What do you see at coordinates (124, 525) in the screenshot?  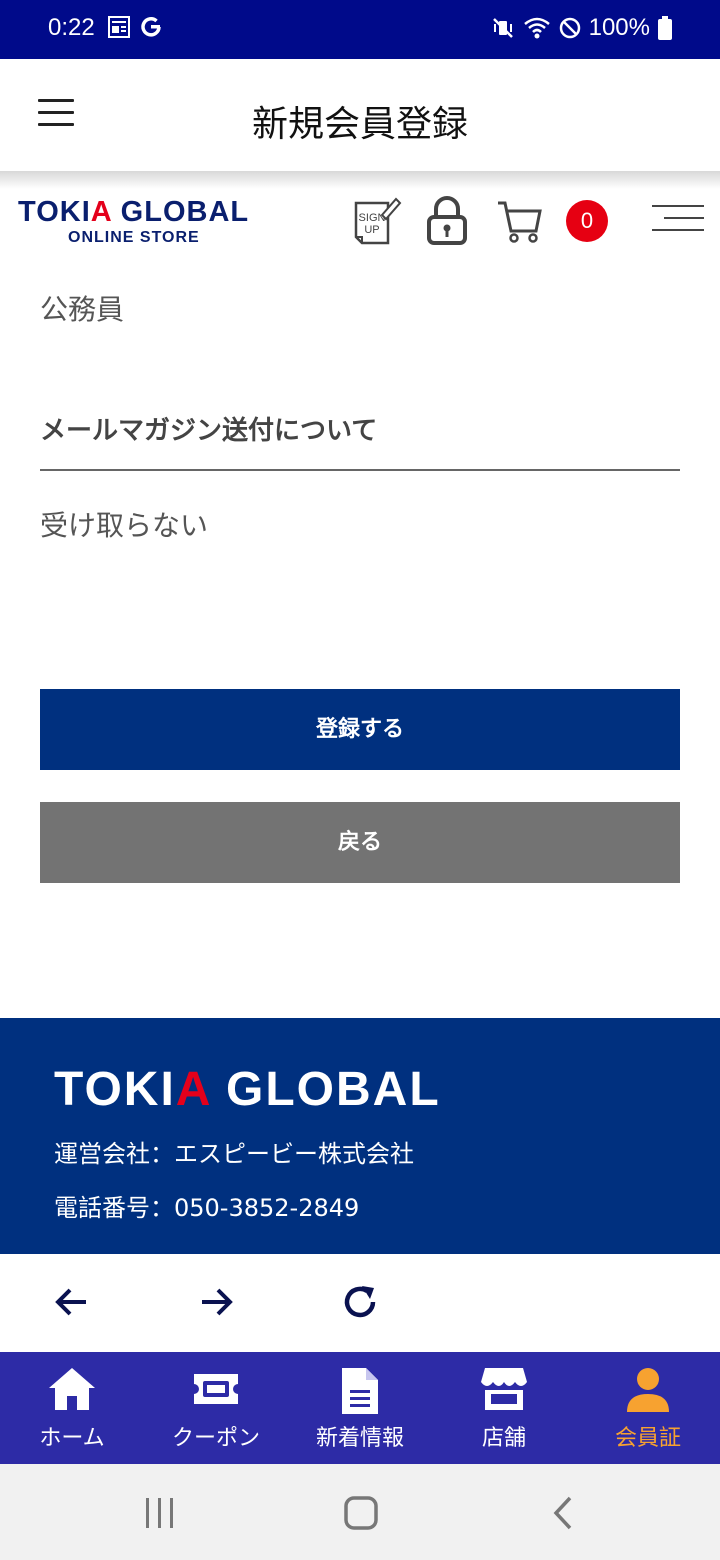 I see `newsletter-value: 受け取らない` at bounding box center [124, 525].